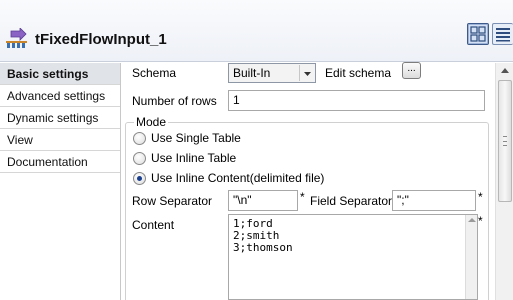 Image resolution: width=513 pixels, height=300 pixels. What do you see at coordinates (196, 138) in the screenshot?
I see `single-table-label: Use Single Table` at bounding box center [196, 138].